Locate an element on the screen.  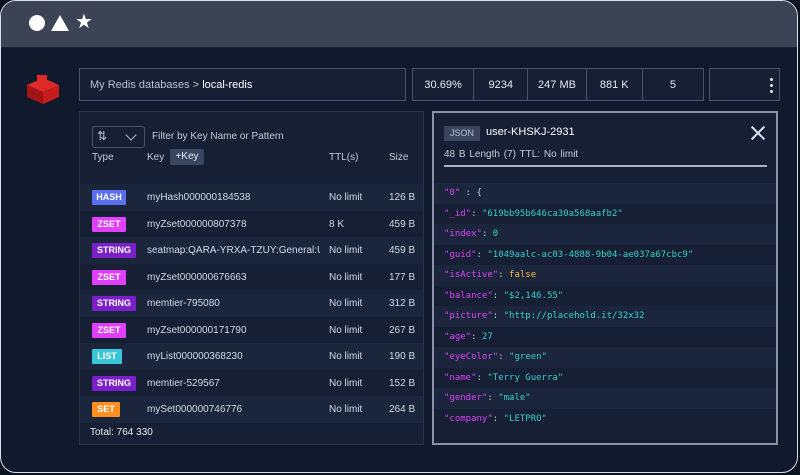
json-value: "male" is located at coordinates (514, 398).